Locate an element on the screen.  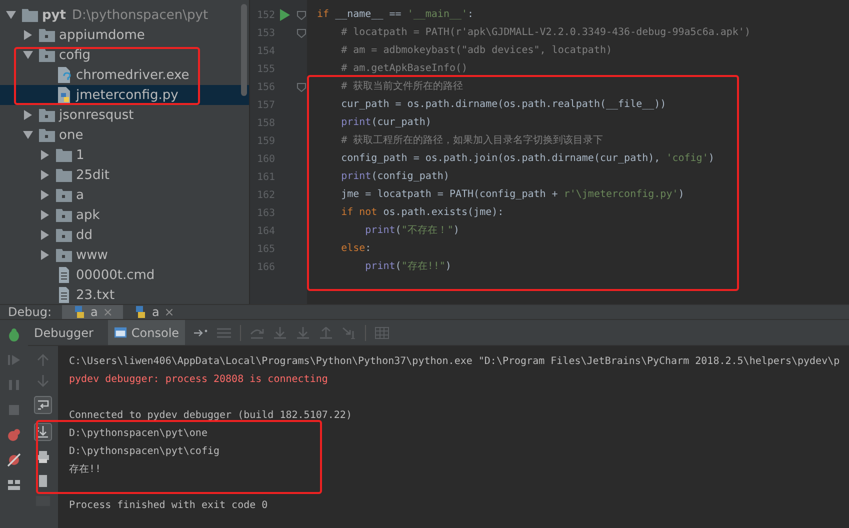
code-line: # am = adbmokeybast("adb devices", locatpath) is located at coordinates (477, 51).